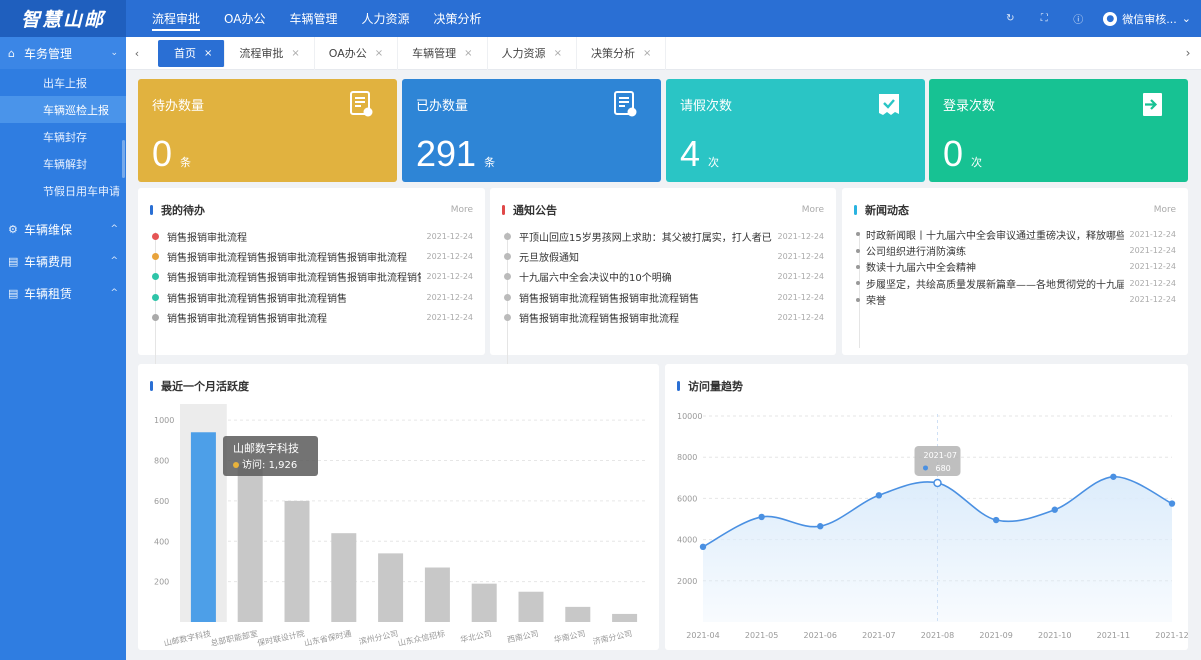  What do you see at coordinates (1078, 18) in the screenshot?
I see `help-icon: ⓘ` at bounding box center [1078, 18].